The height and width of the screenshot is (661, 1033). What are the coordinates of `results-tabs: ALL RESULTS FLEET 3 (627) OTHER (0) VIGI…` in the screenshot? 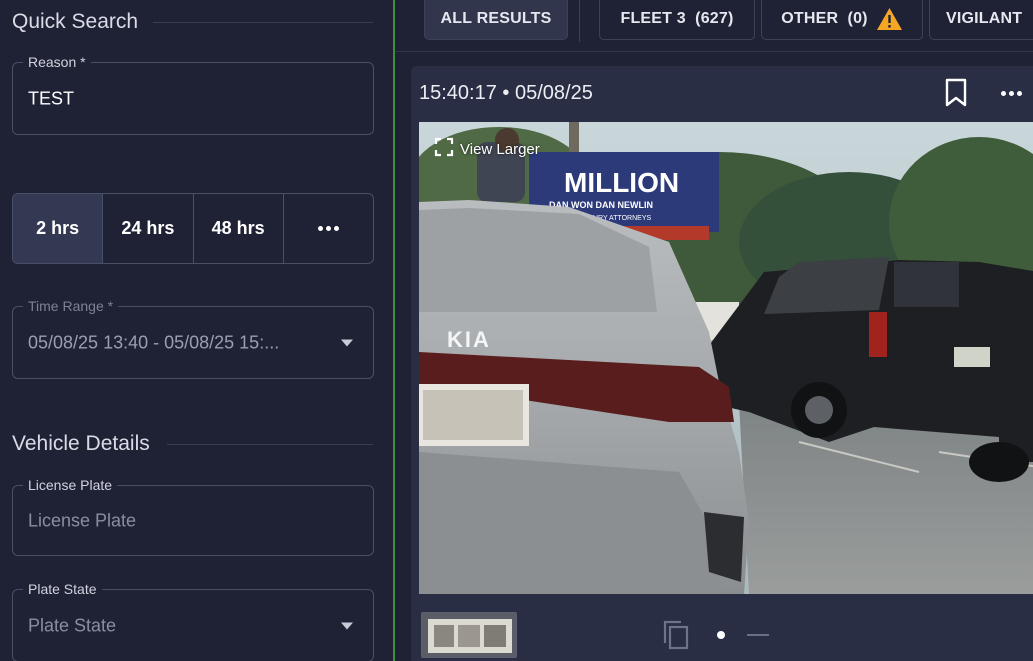 It's located at (714, 26).